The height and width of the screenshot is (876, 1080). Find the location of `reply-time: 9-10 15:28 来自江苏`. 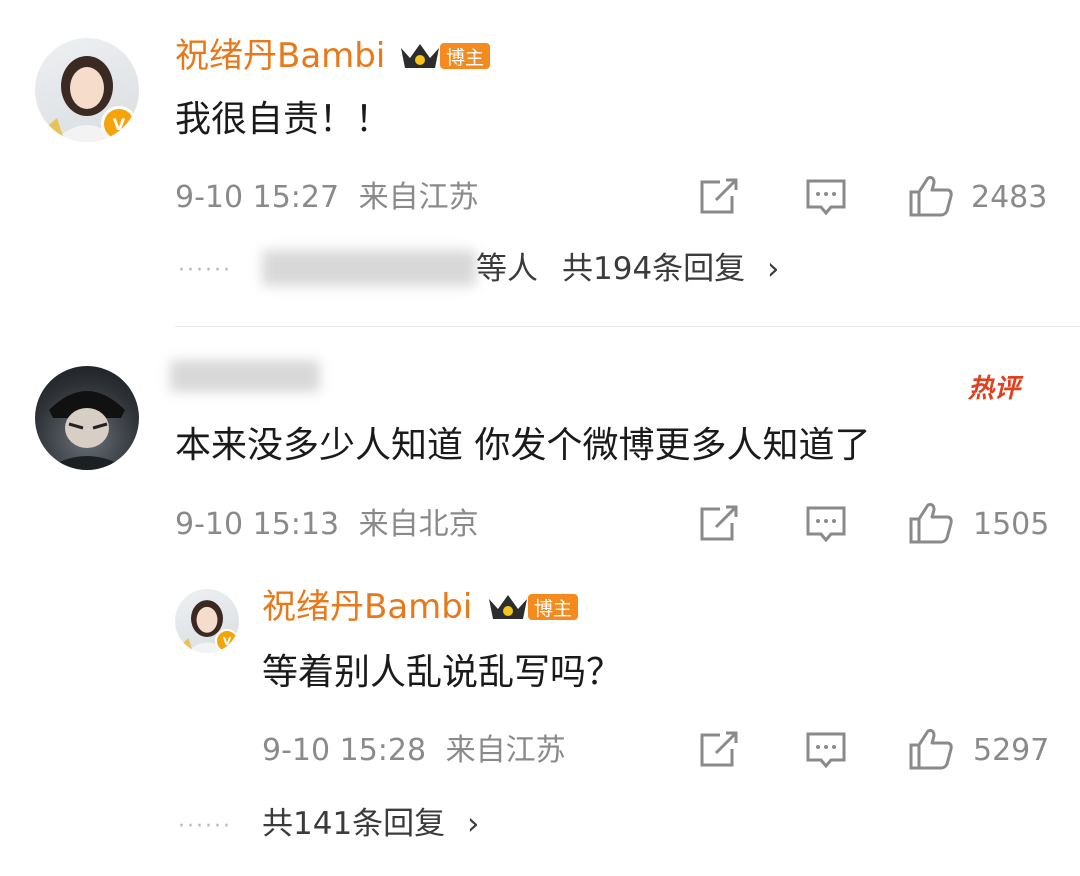

reply-time: 9-10 15:28 来自江苏 is located at coordinates (414, 751).